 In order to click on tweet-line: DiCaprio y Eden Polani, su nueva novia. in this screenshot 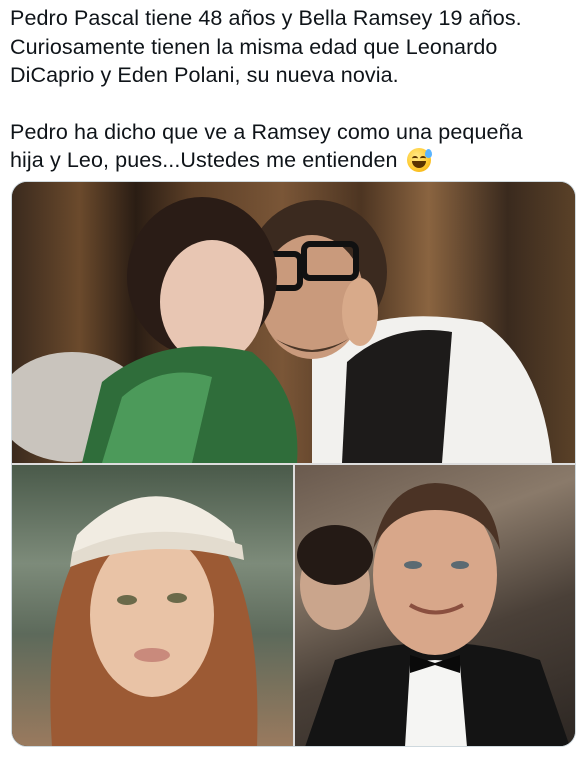, I will do `click(204, 75)`.